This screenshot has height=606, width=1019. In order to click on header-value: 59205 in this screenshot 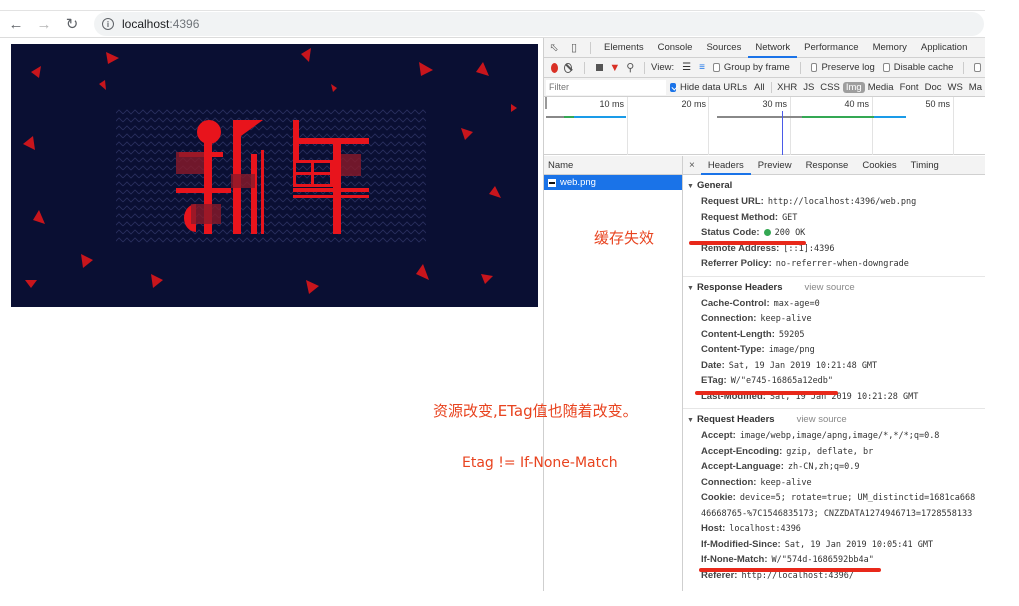, I will do `click(791, 334)`.